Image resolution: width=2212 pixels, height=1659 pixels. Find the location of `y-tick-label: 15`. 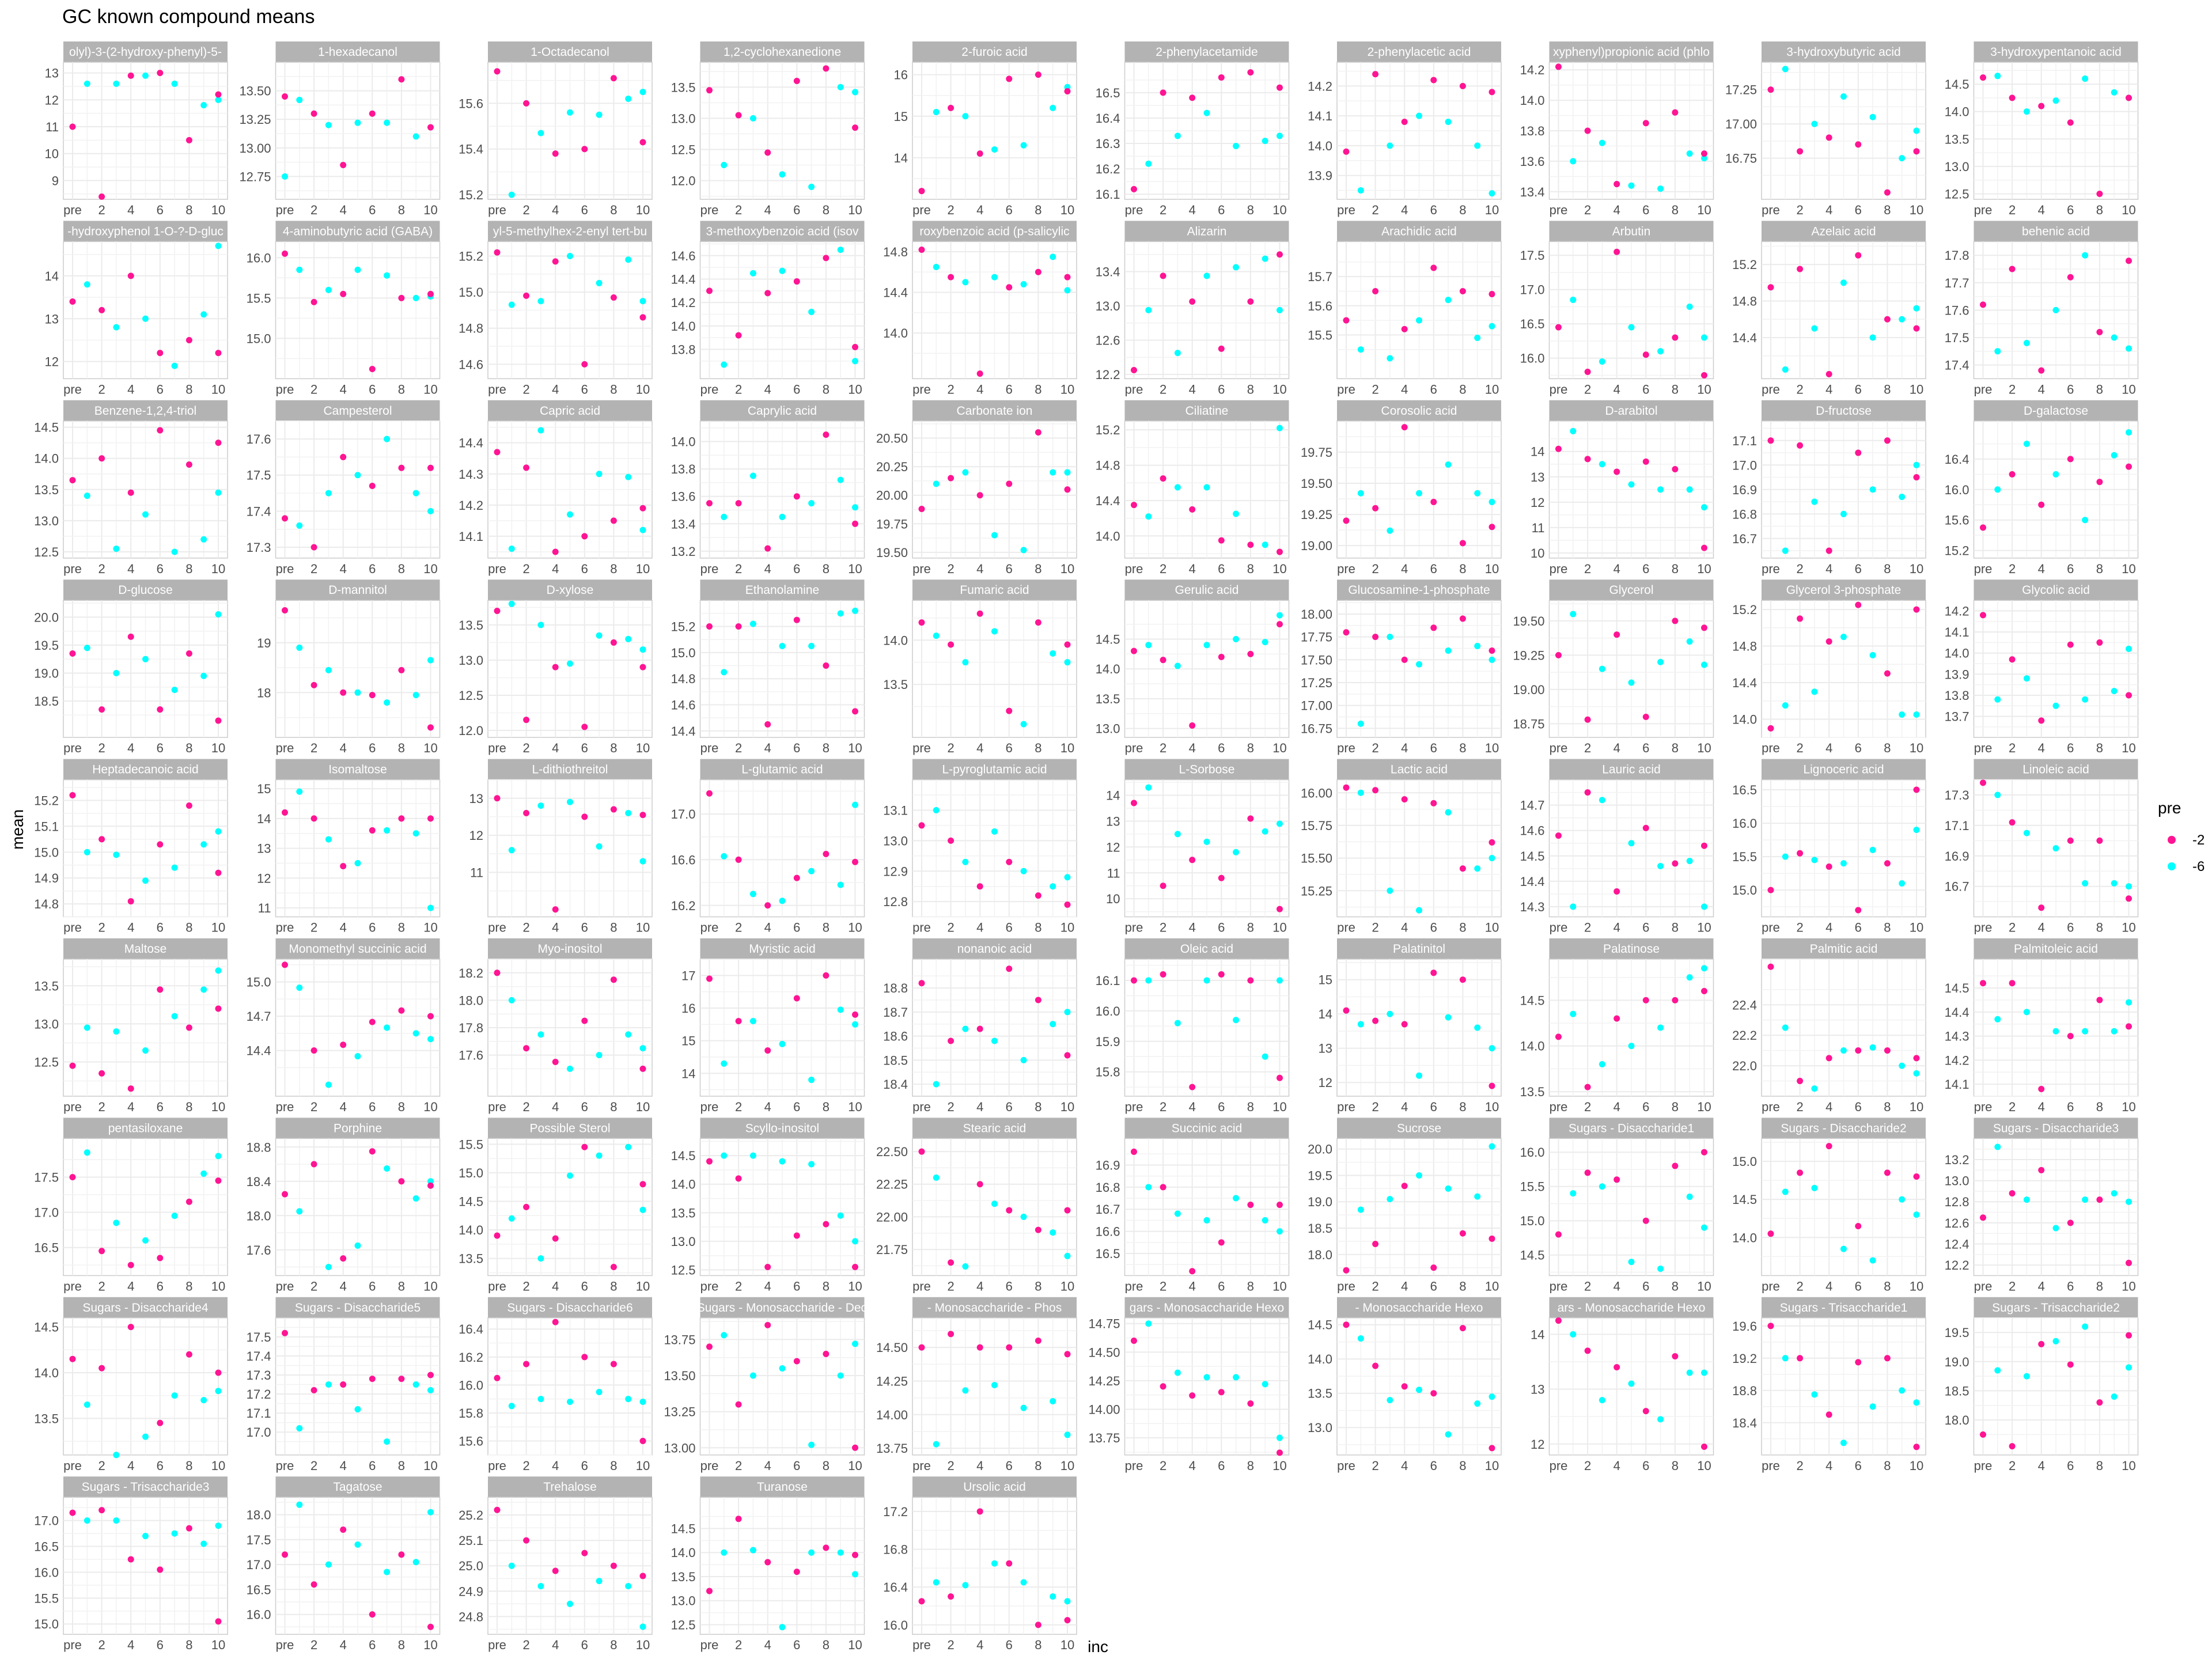

y-tick-label: 15 is located at coordinates (1325, 980).